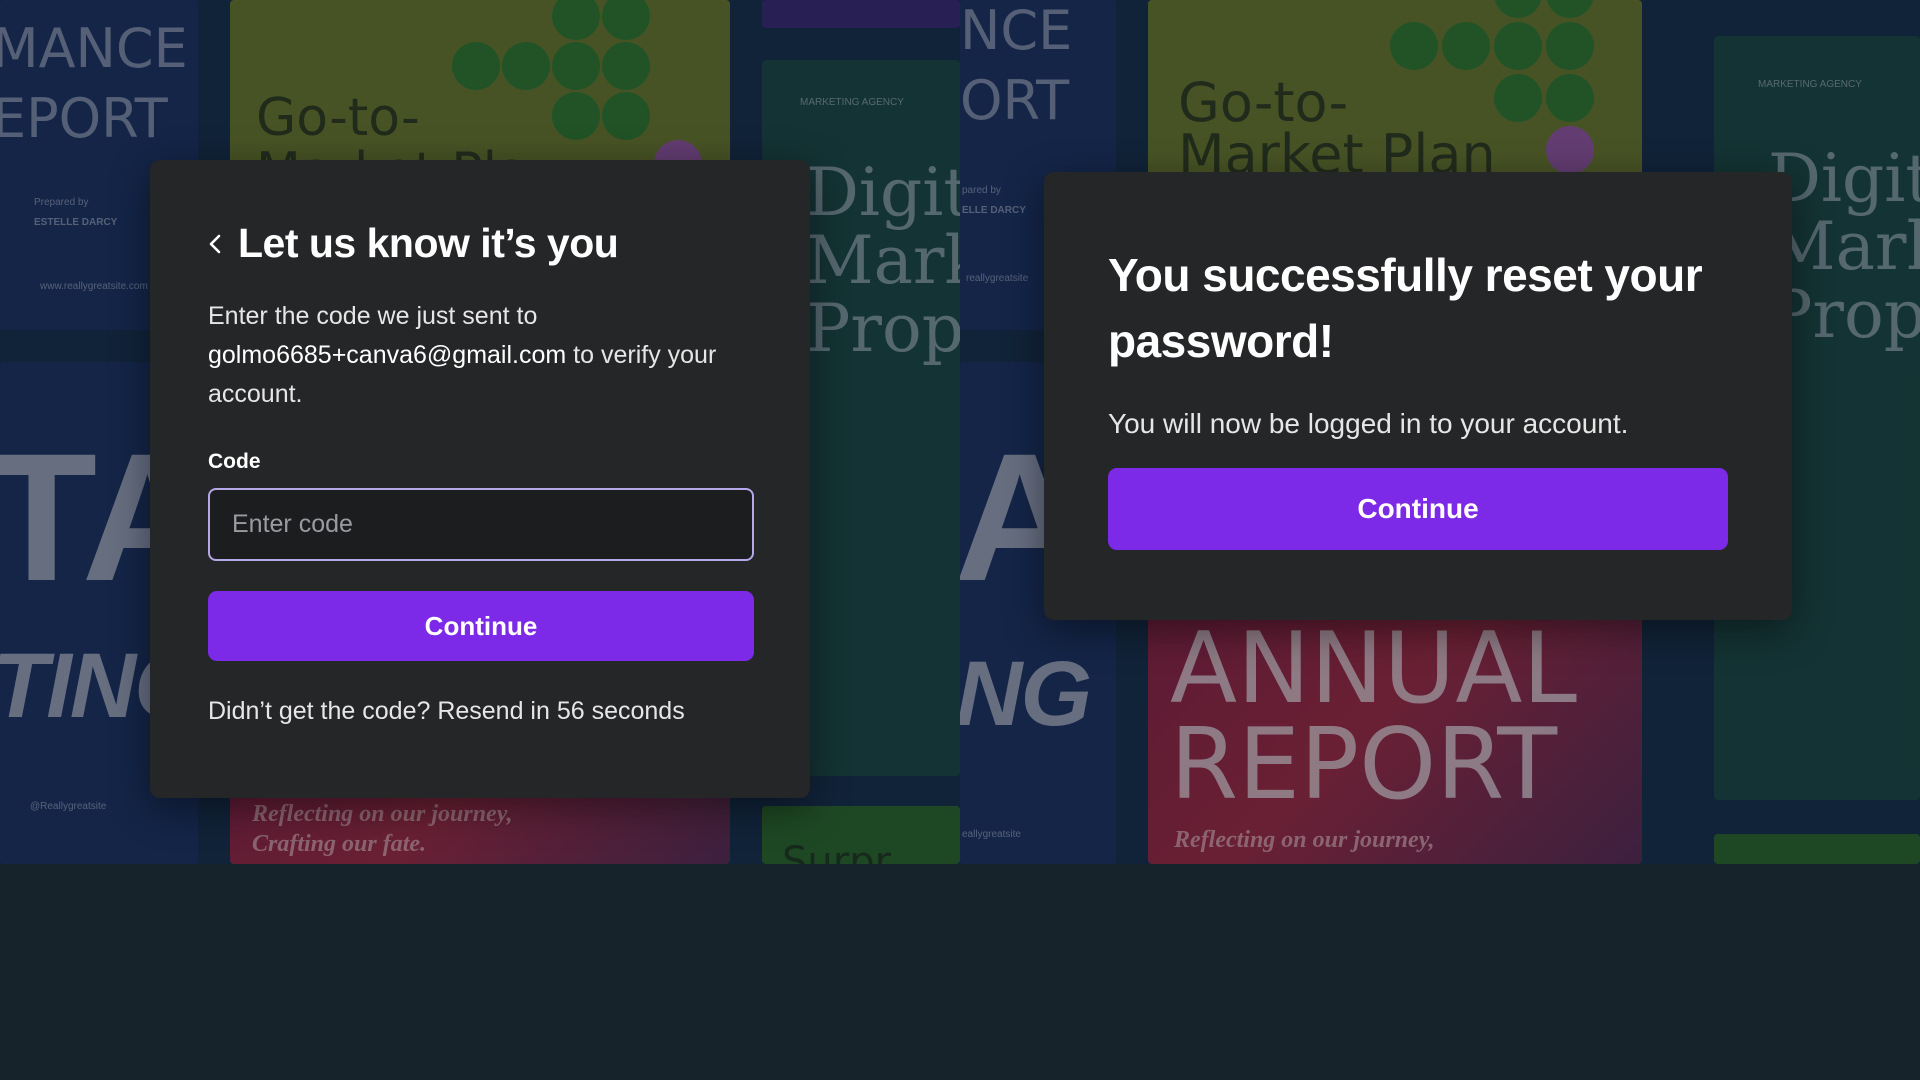 This screenshot has width=1920, height=1080. I want to click on bg-card-surprise: Surpr, so click(861, 835).